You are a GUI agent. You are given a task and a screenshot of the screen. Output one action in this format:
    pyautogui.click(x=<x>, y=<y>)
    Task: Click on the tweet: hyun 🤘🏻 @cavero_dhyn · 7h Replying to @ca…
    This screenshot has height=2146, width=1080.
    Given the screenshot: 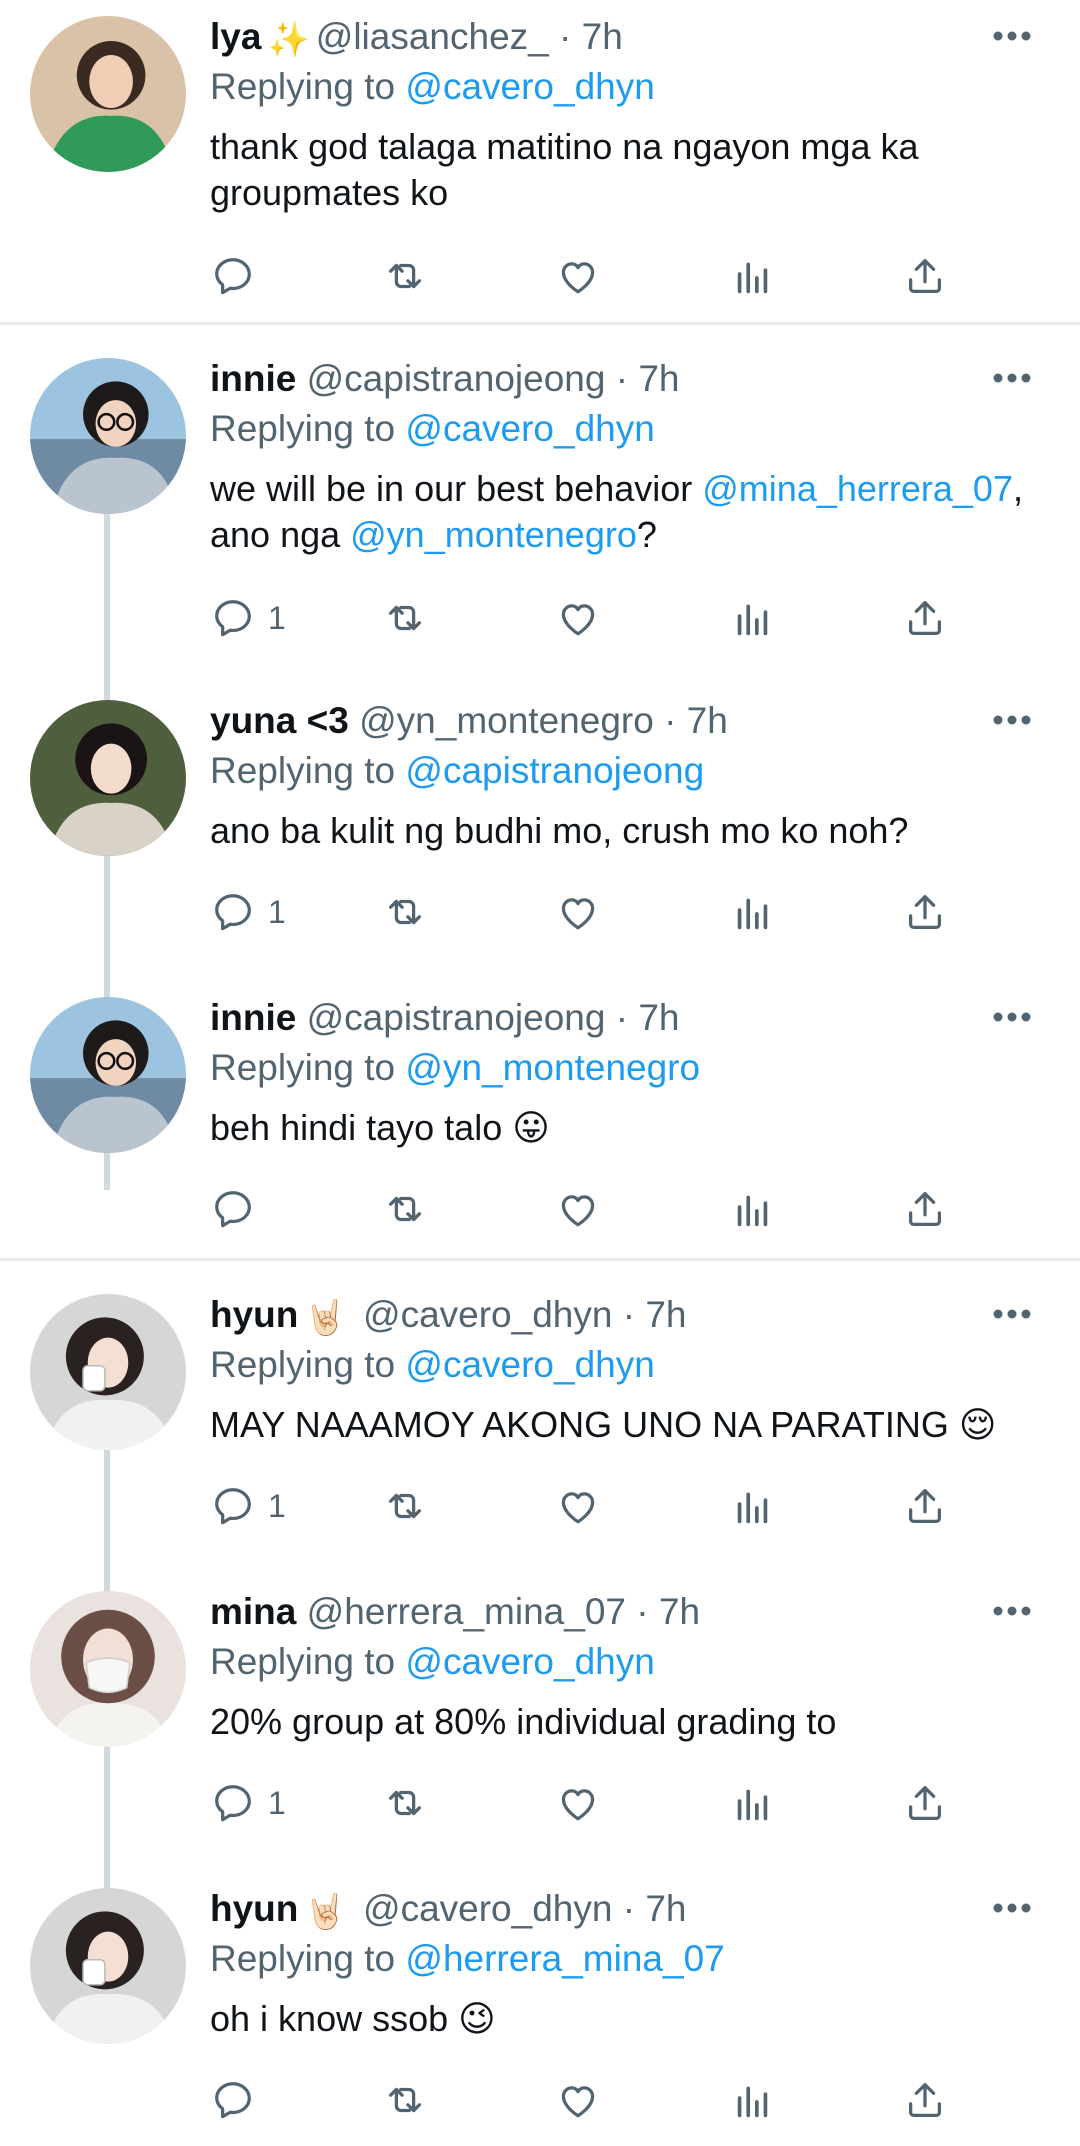 What is the action you would take?
    pyautogui.click(x=540, y=1423)
    